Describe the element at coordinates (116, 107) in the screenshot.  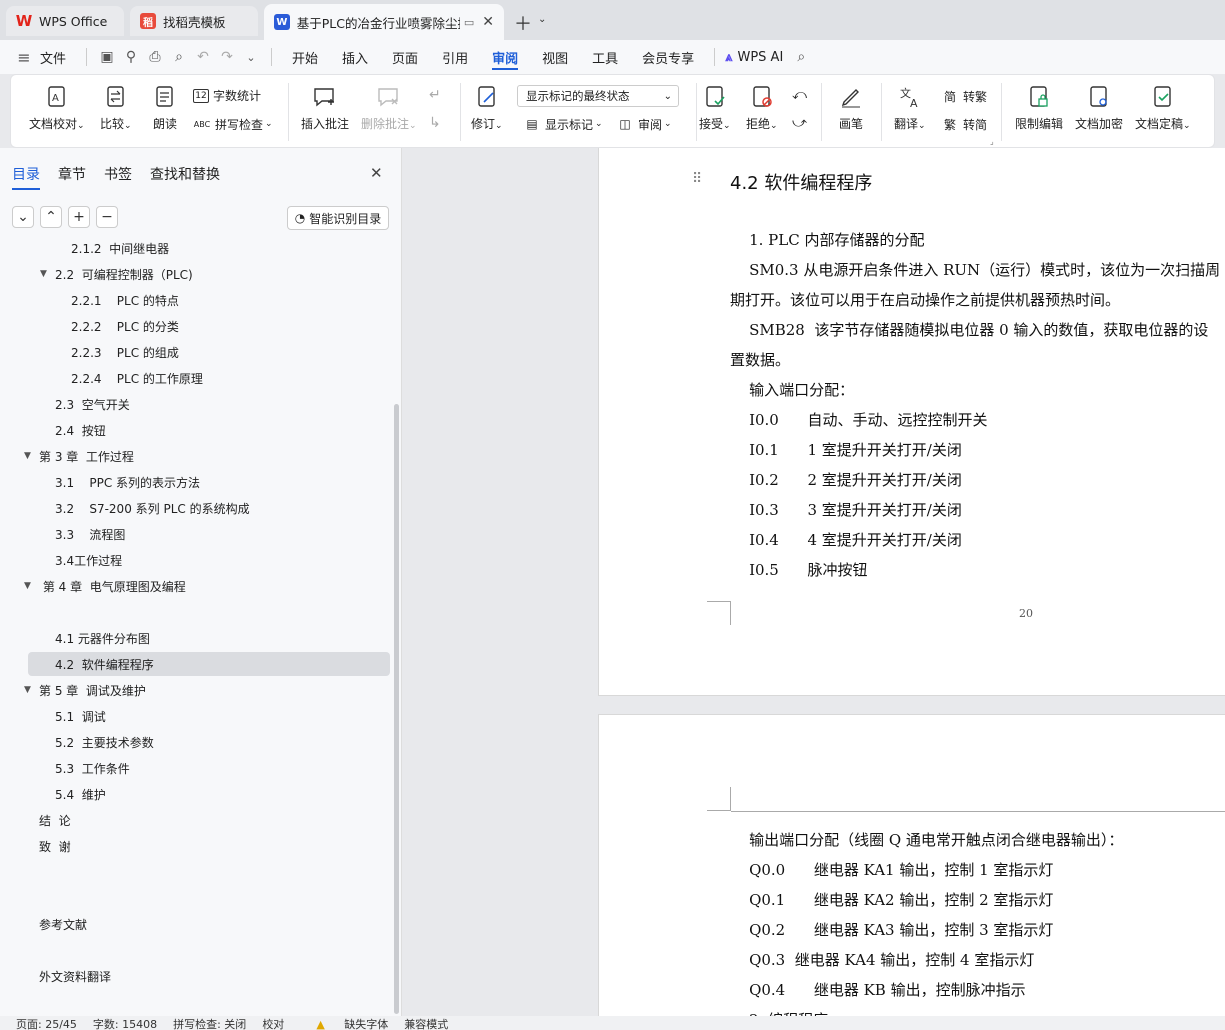
I see `compare-button: 比较⌄` at that location.